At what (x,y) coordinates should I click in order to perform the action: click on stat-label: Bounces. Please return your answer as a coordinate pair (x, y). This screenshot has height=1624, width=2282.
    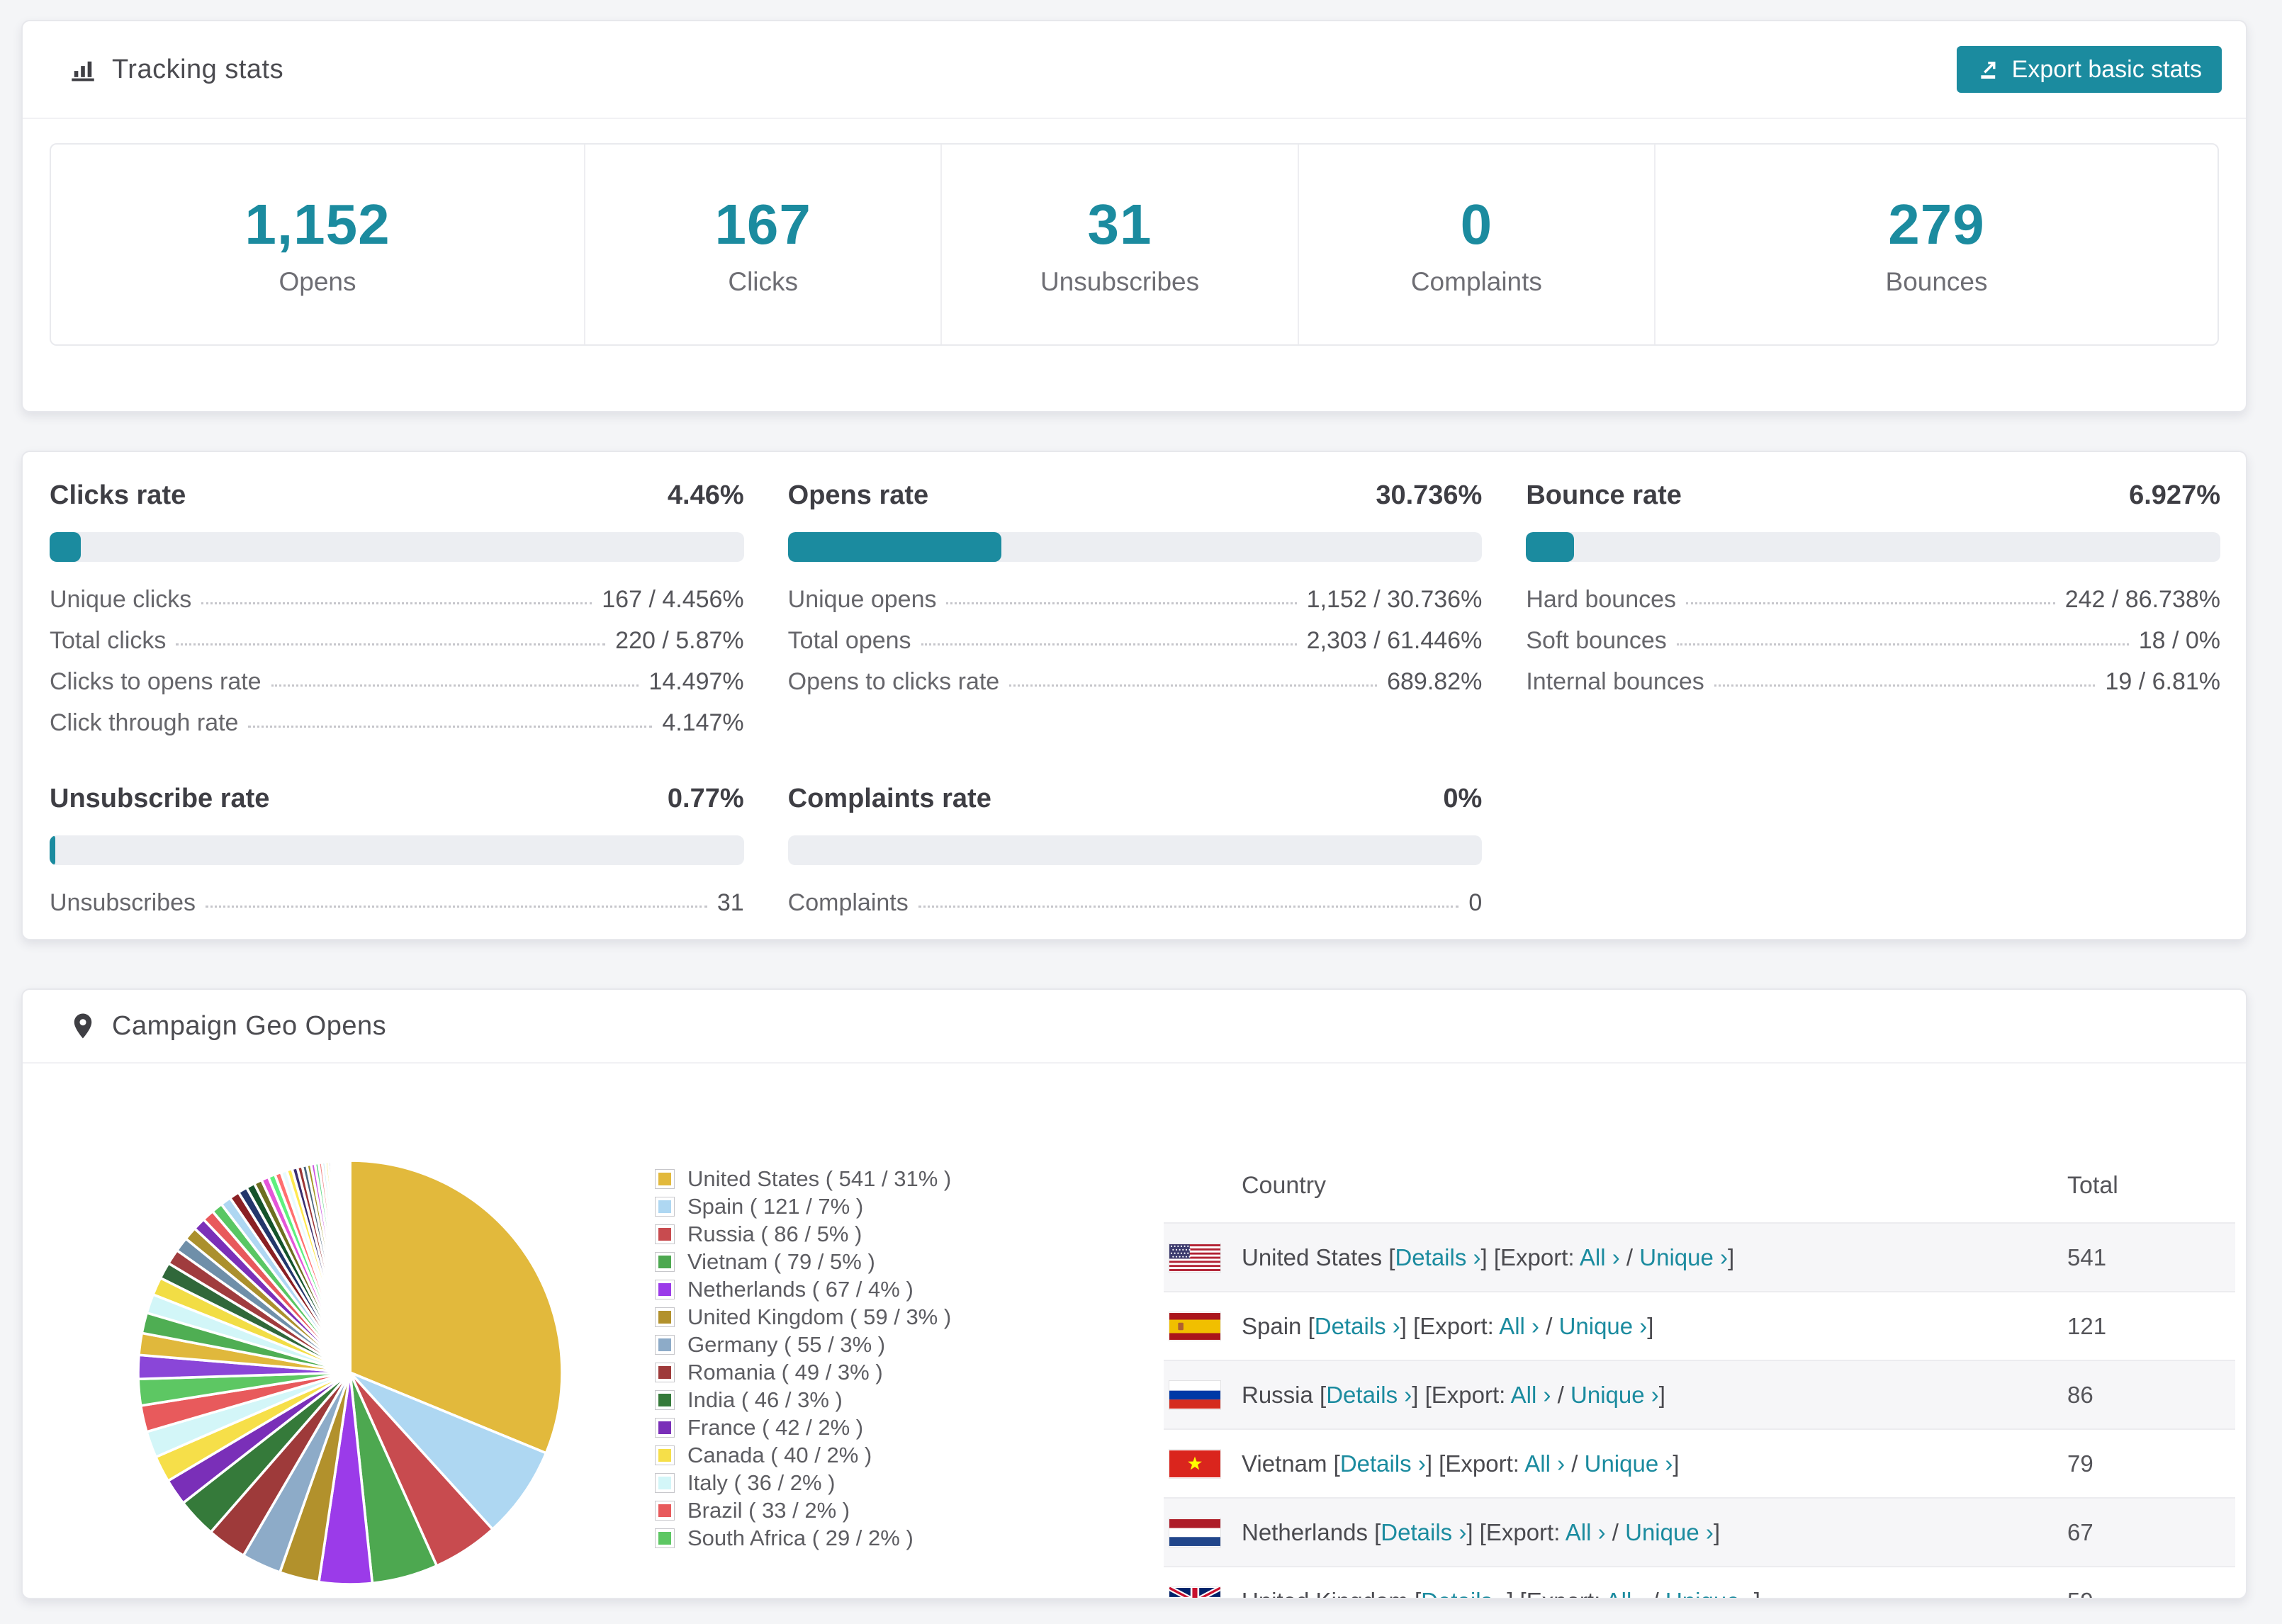
    Looking at the image, I should click on (1937, 282).